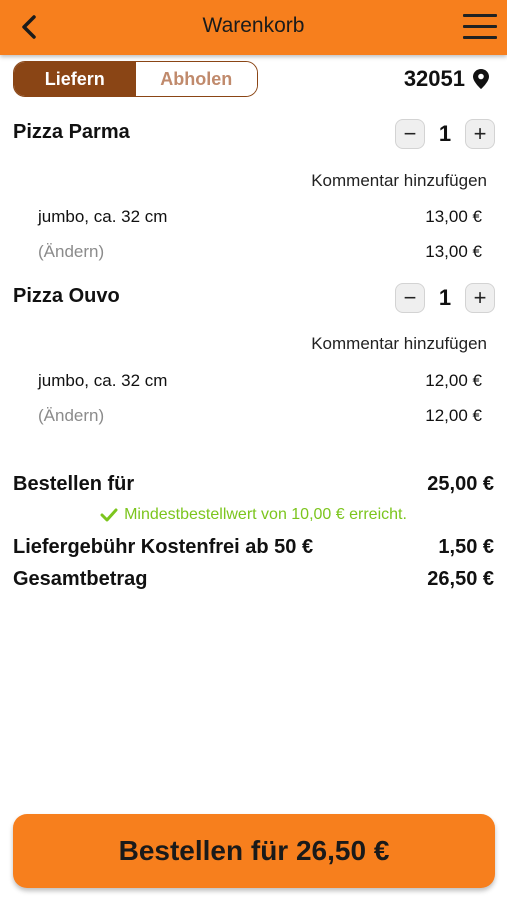 Image resolution: width=507 pixels, height=900 pixels. What do you see at coordinates (80, 579) in the screenshot?
I see `total-label: Gesamtbetrag` at bounding box center [80, 579].